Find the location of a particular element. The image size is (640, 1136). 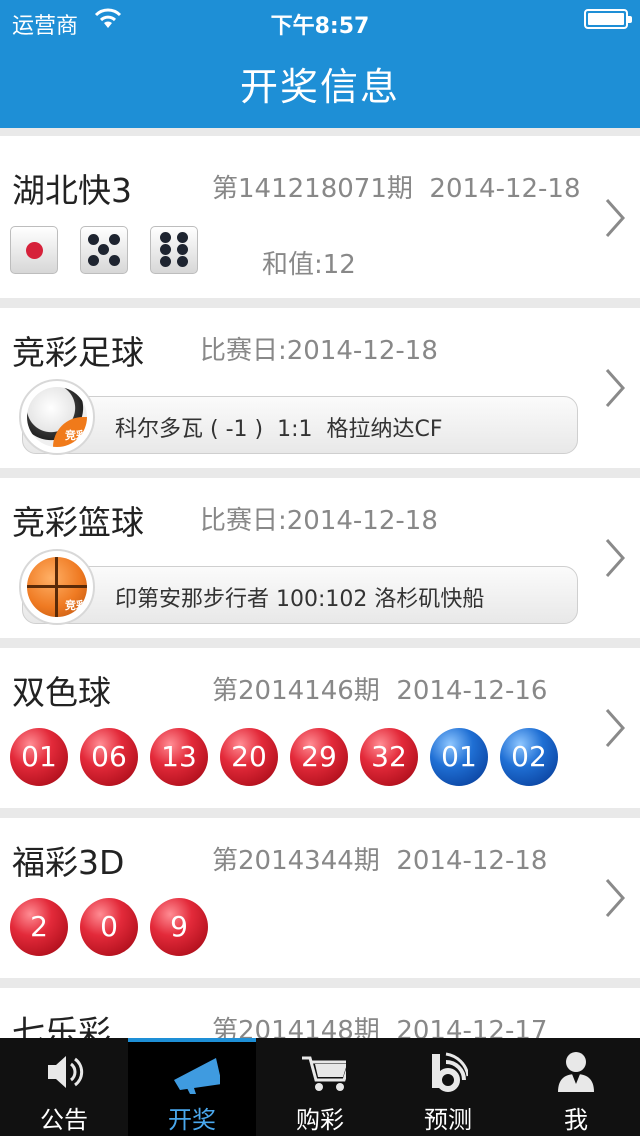

tab-predictions: 预测 is located at coordinates (448, 1087).